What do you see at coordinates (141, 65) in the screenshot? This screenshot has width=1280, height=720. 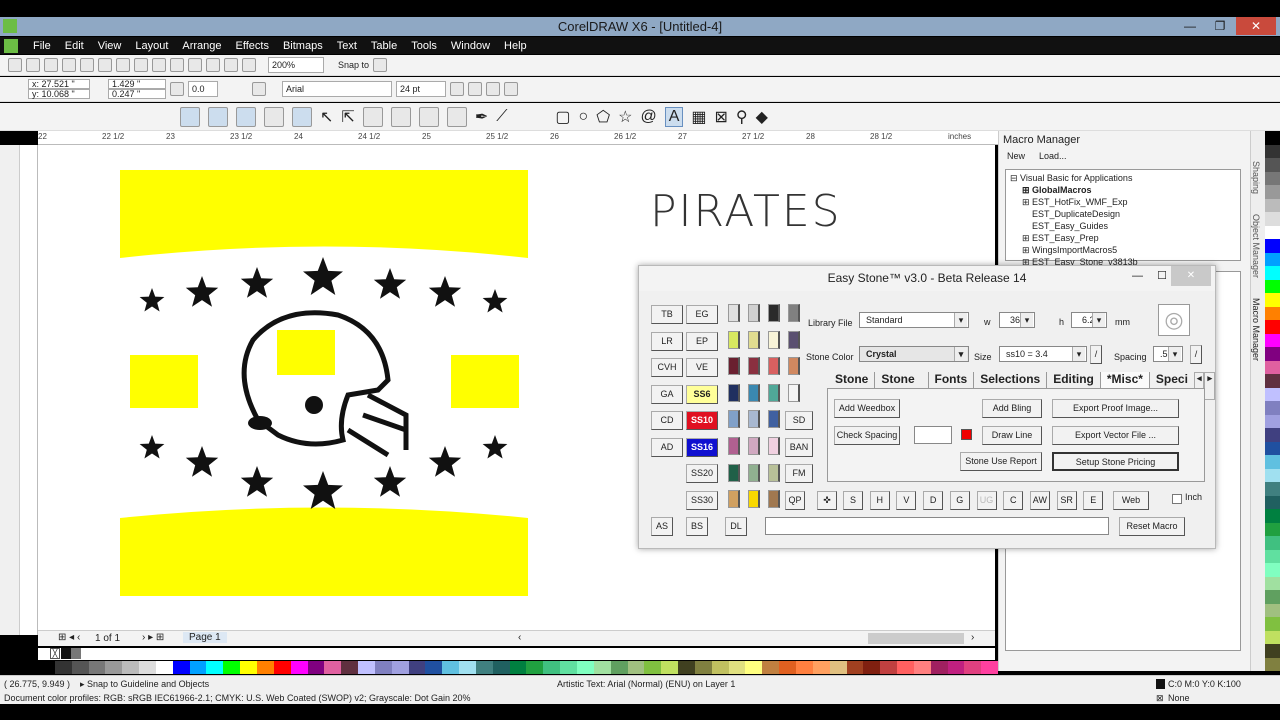 I see `undo-icon` at bounding box center [141, 65].